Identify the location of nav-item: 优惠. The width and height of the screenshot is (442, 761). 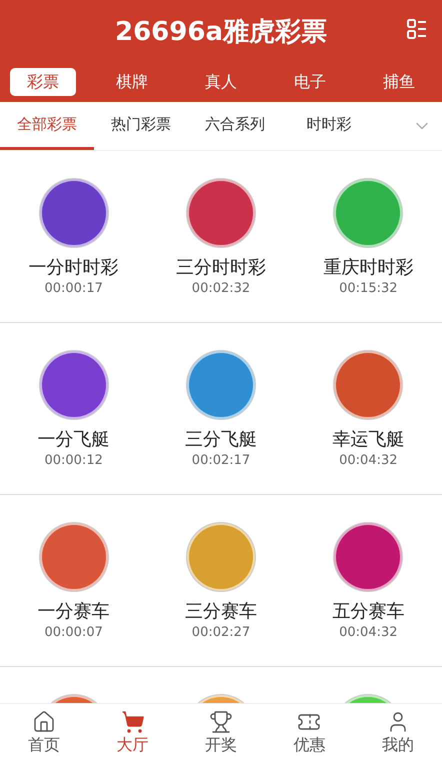
(309, 732).